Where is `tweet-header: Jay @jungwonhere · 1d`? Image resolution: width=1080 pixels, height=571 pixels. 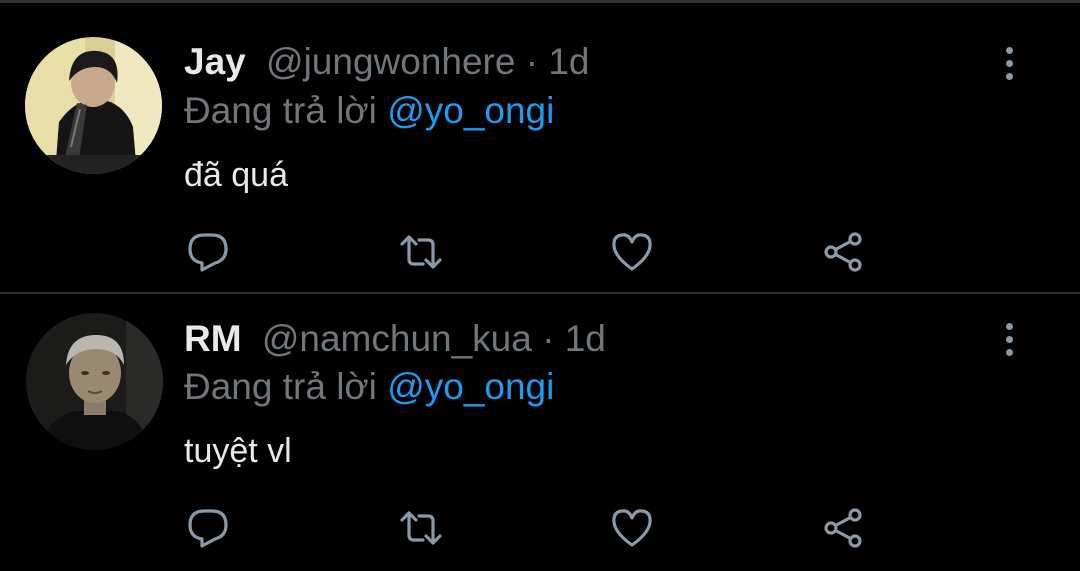 tweet-header: Jay @jungwonhere · 1d is located at coordinates (387, 62).